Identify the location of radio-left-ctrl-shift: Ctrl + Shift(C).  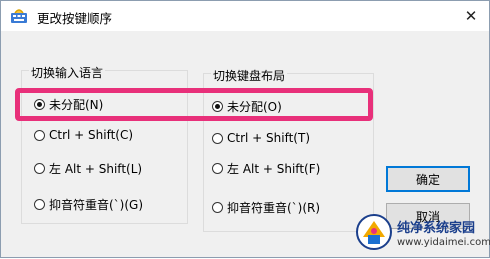
(83, 135).